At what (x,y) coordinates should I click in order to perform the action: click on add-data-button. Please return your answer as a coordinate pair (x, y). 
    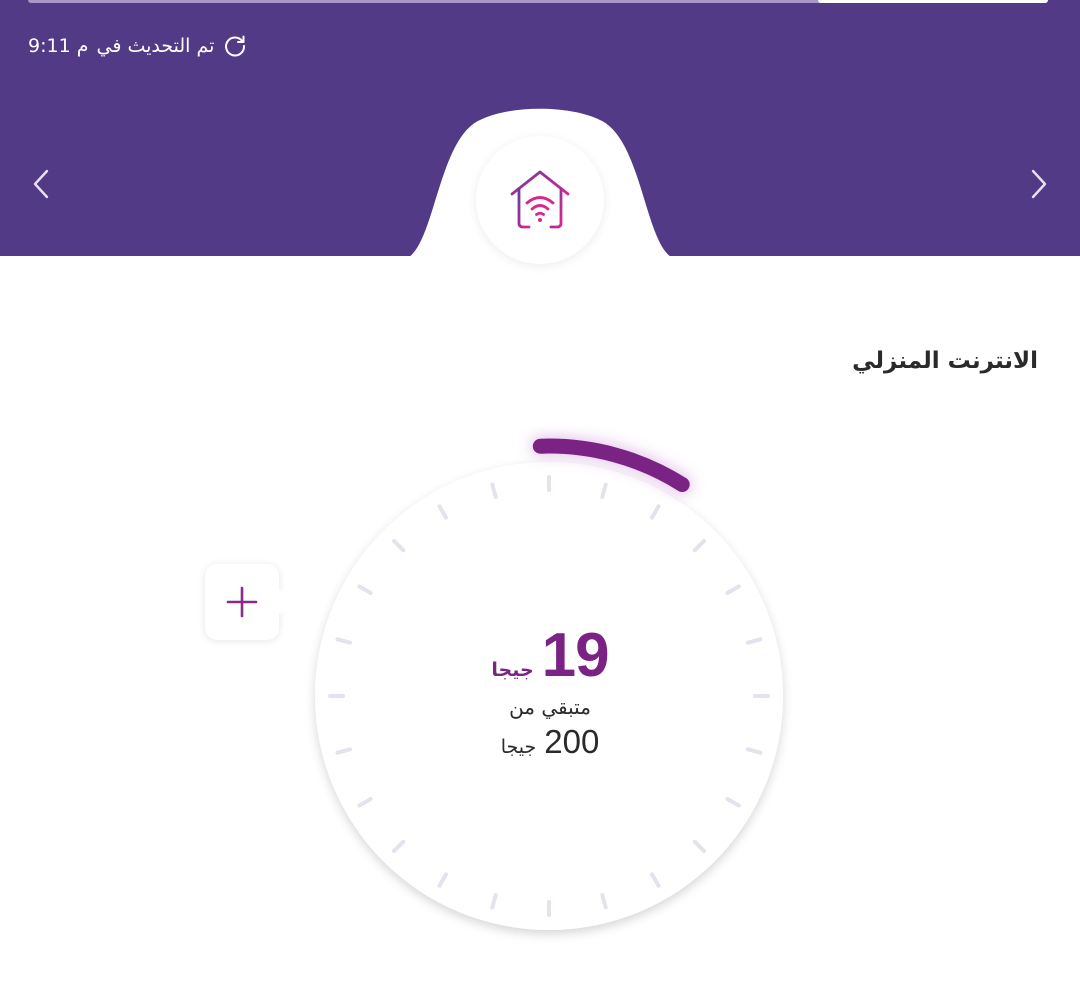
    Looking at the image, I should click on (253, 602).